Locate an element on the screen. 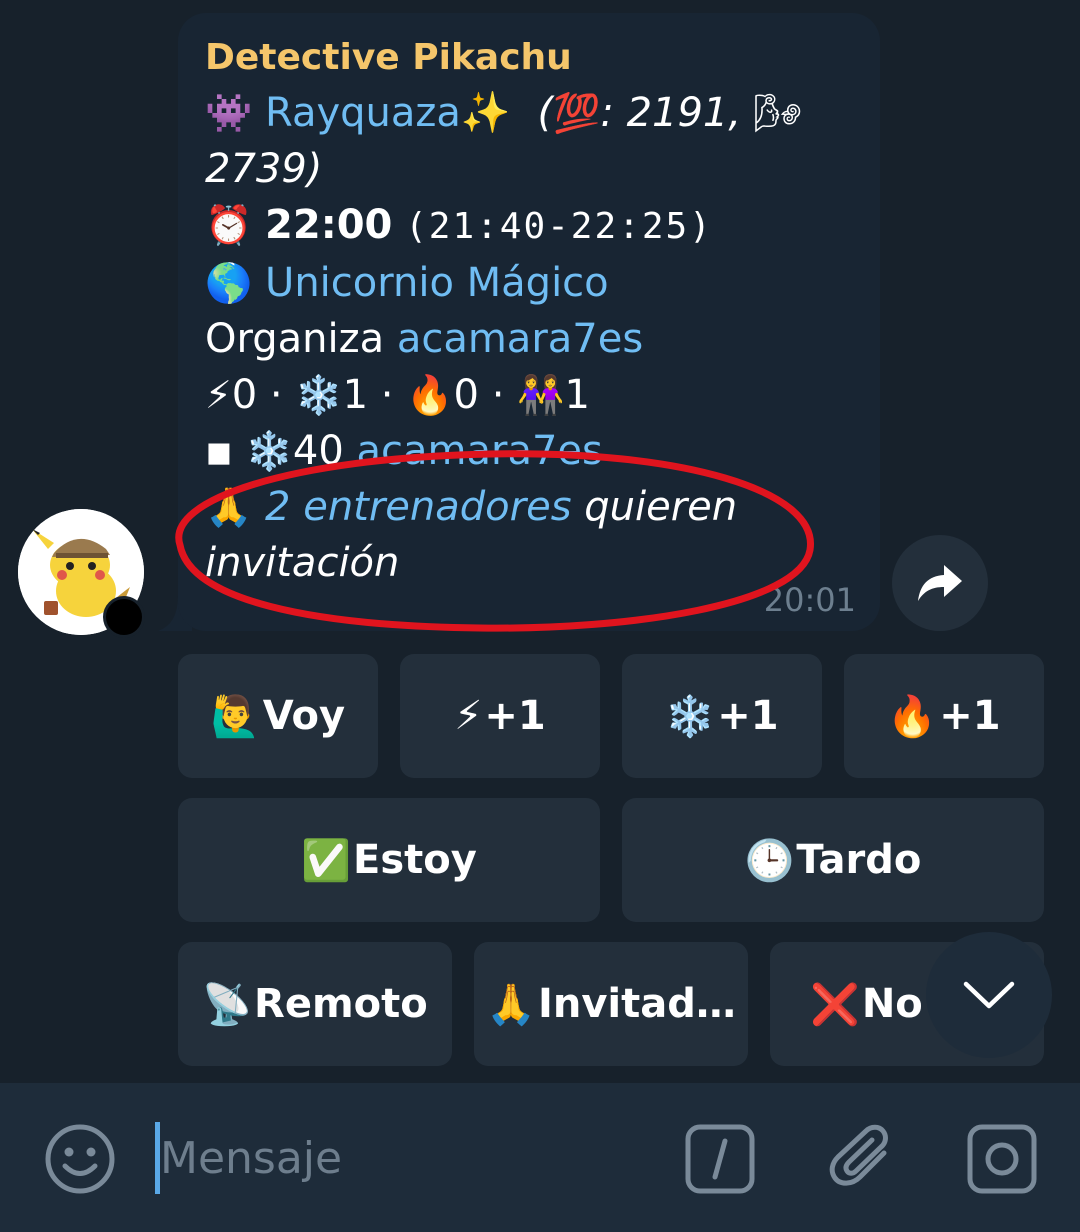  alarm-clock-icon: ⏰ is located at coordinates (229, 225).